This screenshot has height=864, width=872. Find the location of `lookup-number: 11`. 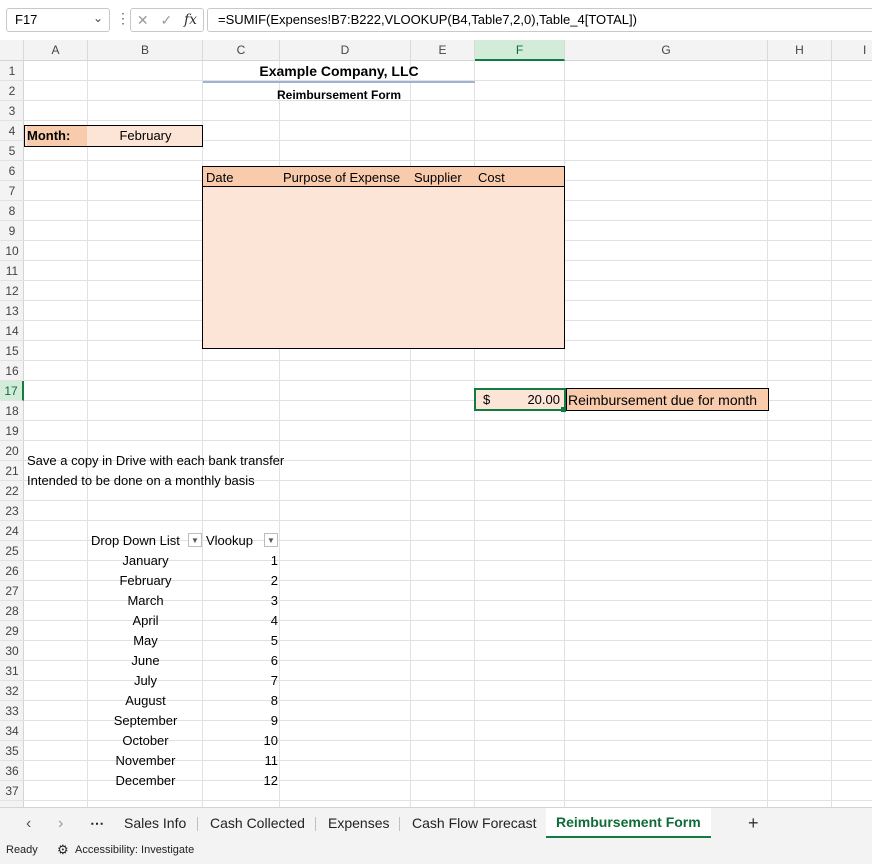

lookup-number: 11 is located at coordinates (271, 760).